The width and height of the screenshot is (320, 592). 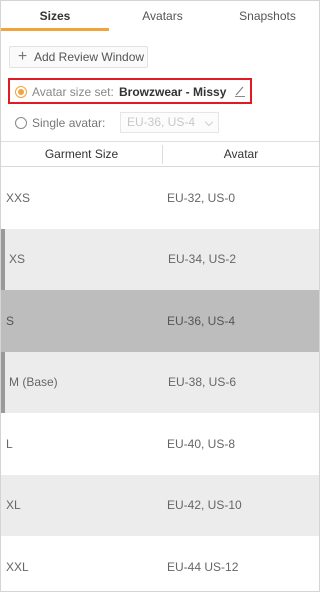 I want to click on pencil-edit-icon, so click(x=240, y=91).